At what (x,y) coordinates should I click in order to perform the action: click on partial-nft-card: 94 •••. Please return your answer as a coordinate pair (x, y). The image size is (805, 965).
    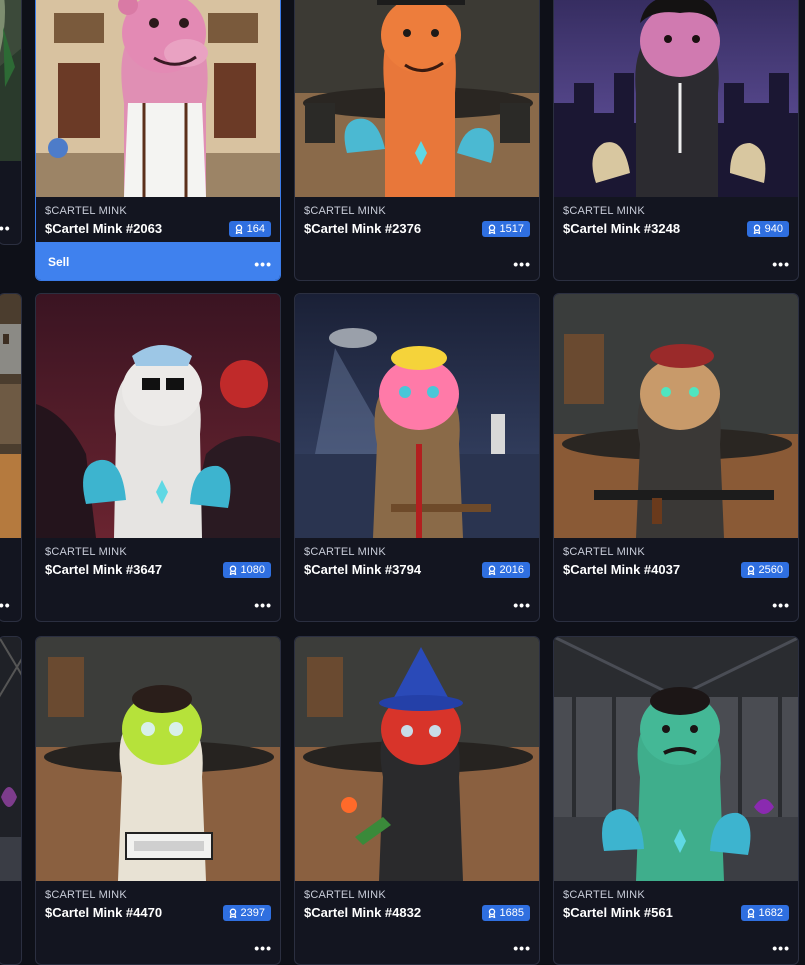
    Looking at the image, I should click on (11, 122).